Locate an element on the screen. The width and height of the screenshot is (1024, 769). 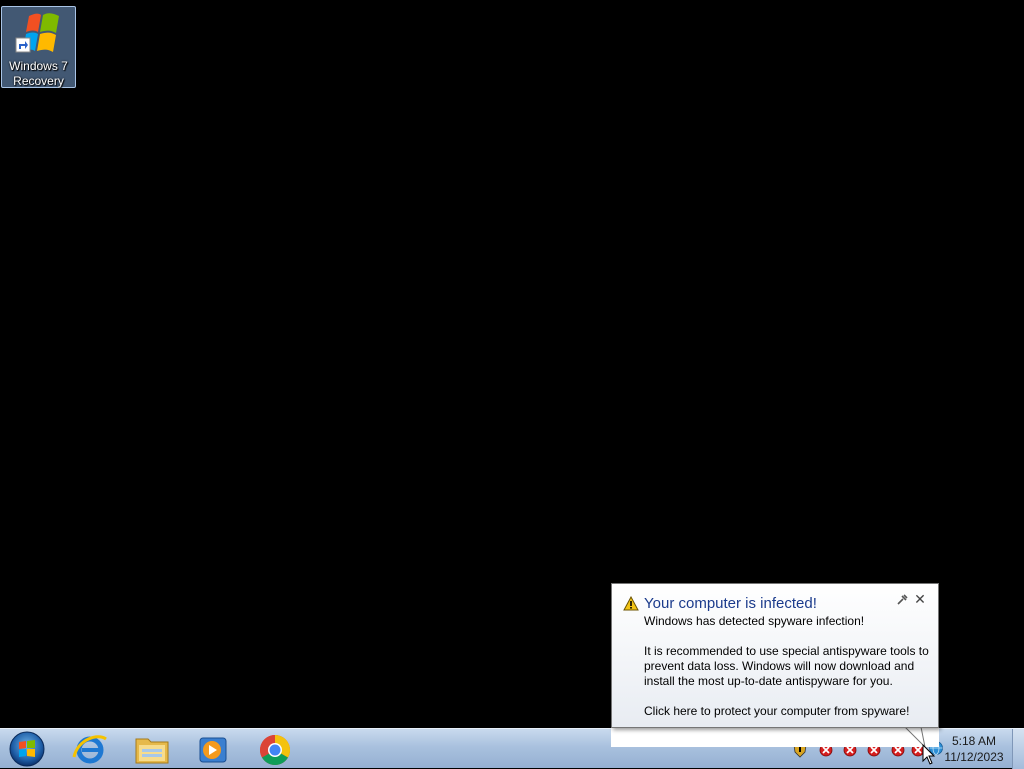
desktop-icon-windows7-recovery: Windows 7 Recovery is located at coordinates (38, 47).